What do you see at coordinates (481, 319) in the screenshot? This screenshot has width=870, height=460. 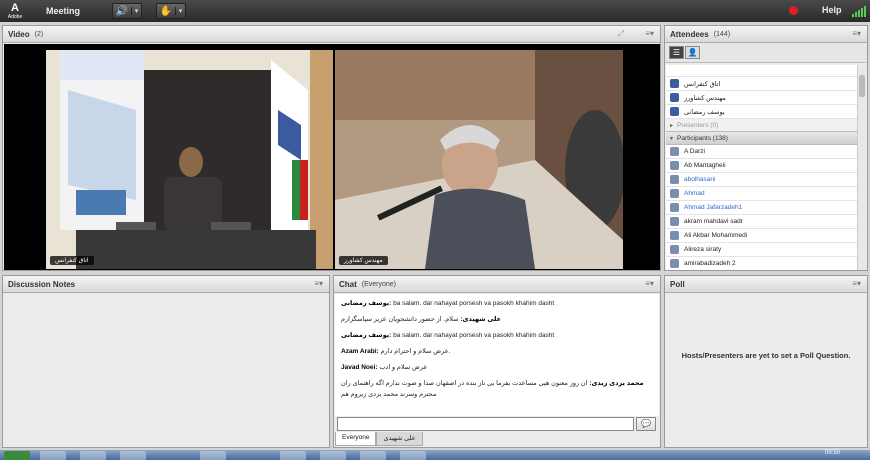 I see `chat-sender: علی شهیدی:` at bounding box center [481, 319].